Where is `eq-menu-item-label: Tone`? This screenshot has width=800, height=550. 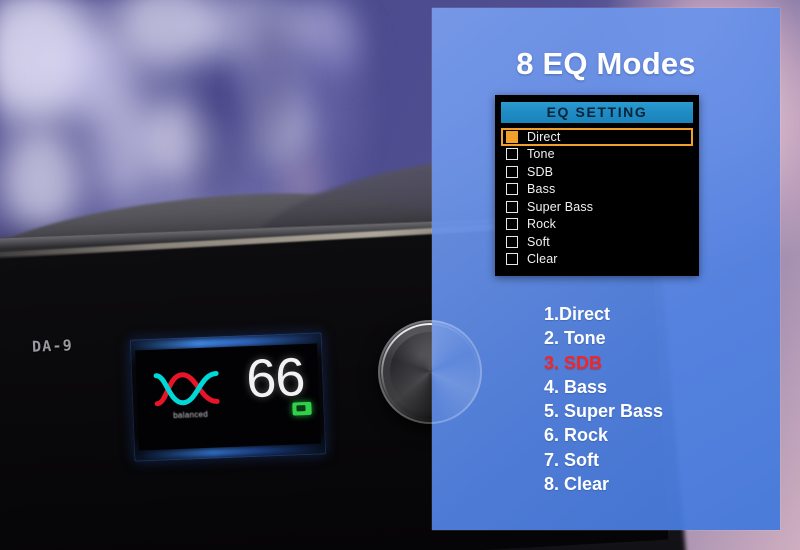
eq-menu-item-label: Tone is located at coordinates (541, 154).